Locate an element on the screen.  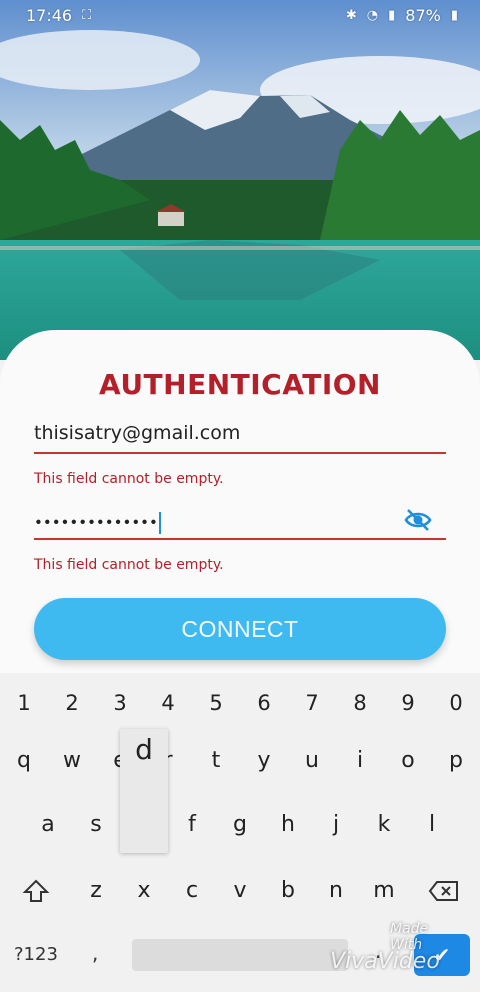
key-l: l is located at coordinates (432, 825).